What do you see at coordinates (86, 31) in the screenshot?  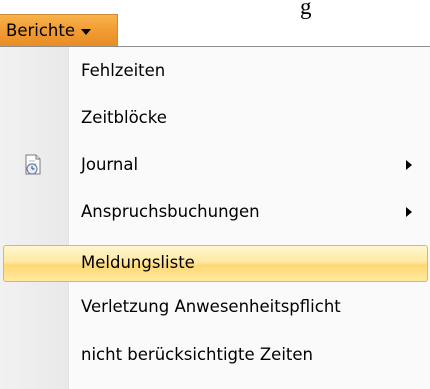 I see `chevron-down-icon` at bounding box center [86, 31].